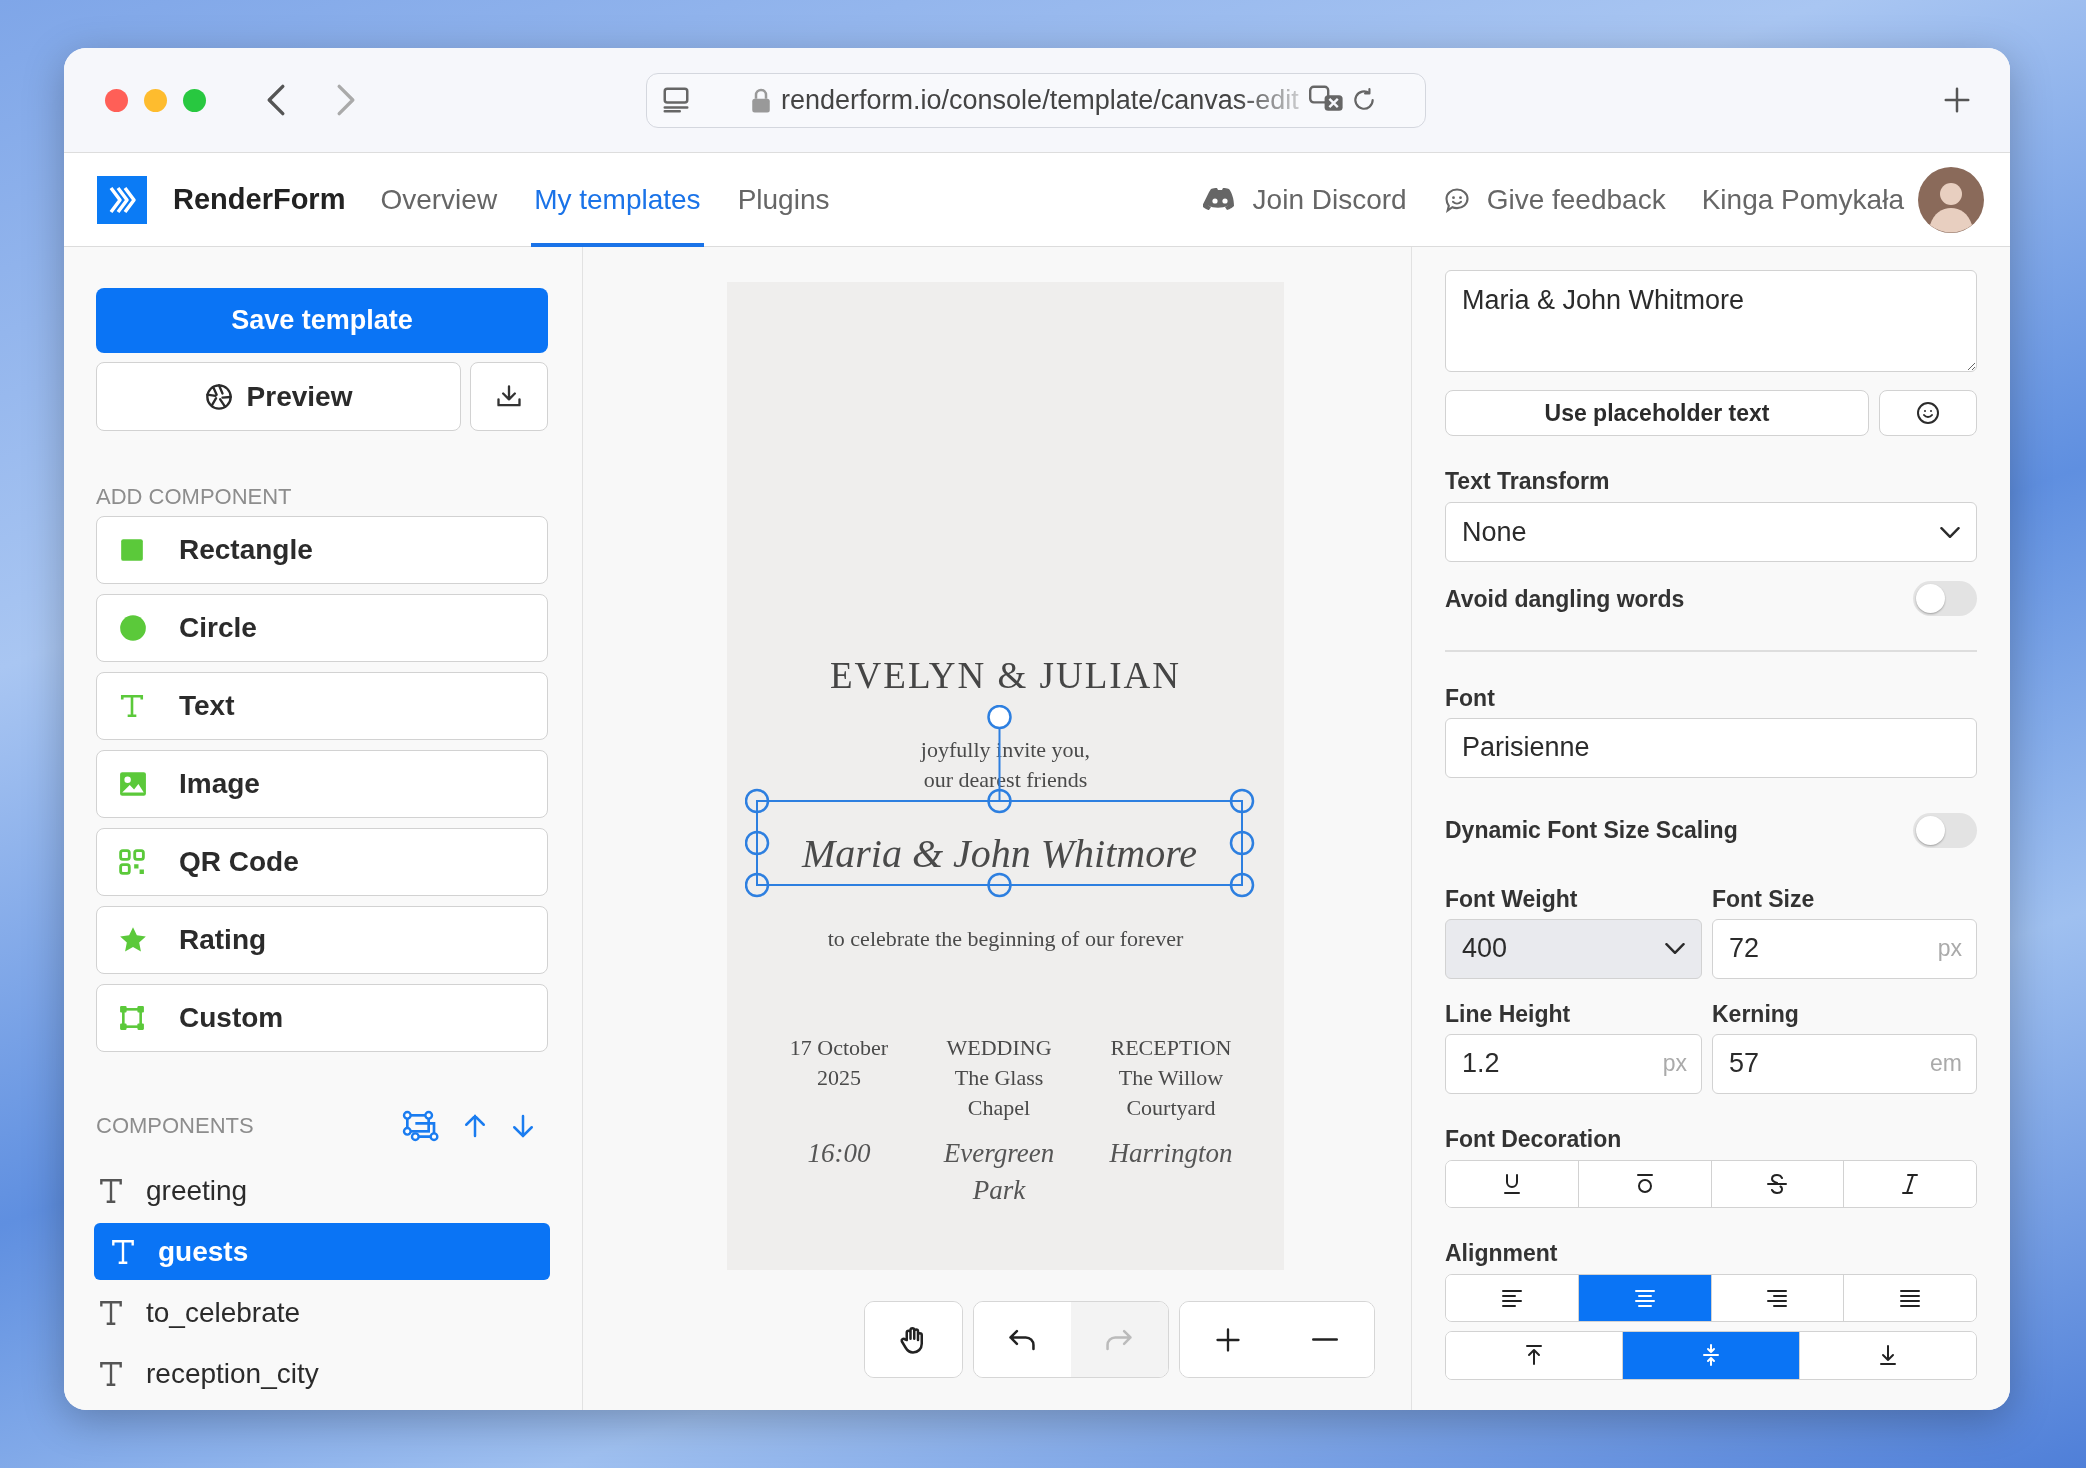  Describe the element at coordinates (999, 1153) in the screenshot. I see `script-text: Evergreen` at that location.